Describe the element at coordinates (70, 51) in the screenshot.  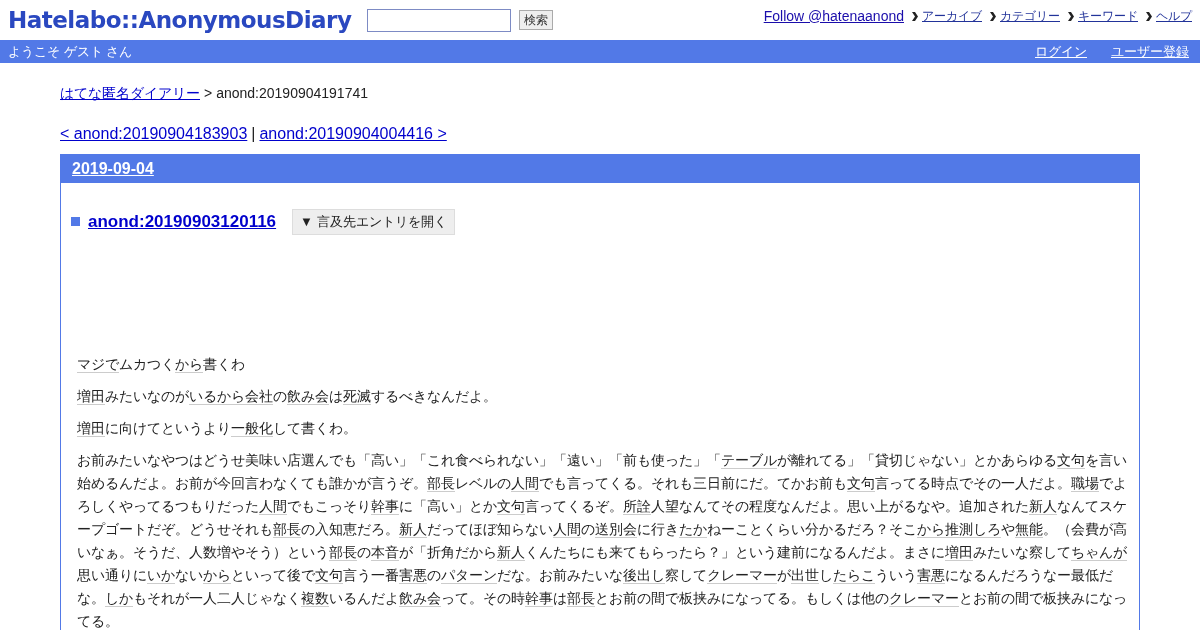
I see `welcome-text: ようこそ ゲスト さん` at that location.